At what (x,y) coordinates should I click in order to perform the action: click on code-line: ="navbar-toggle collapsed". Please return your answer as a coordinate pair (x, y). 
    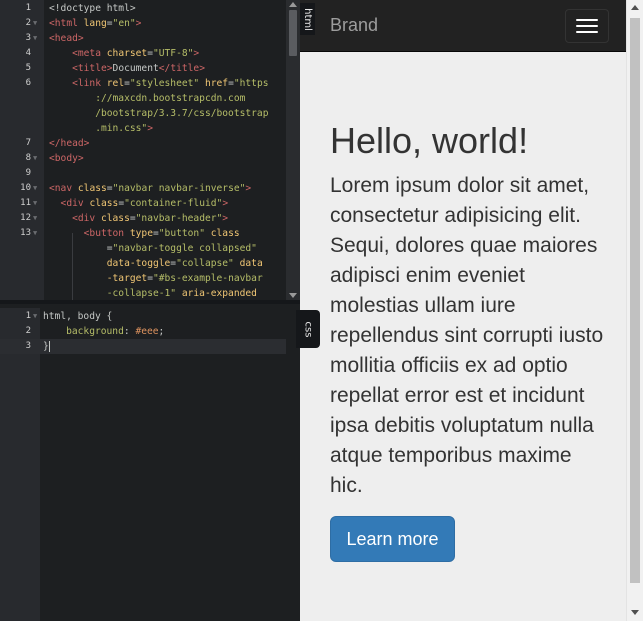
    Looking at the image, I should click on (143, 248).